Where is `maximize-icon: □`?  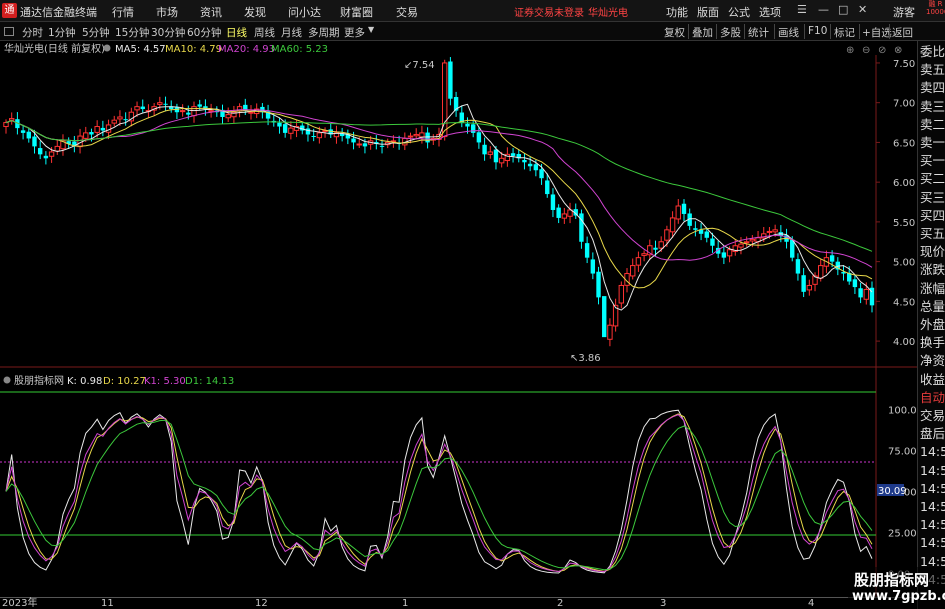
maximize-icon: □ is located at coordinates (843, 9).